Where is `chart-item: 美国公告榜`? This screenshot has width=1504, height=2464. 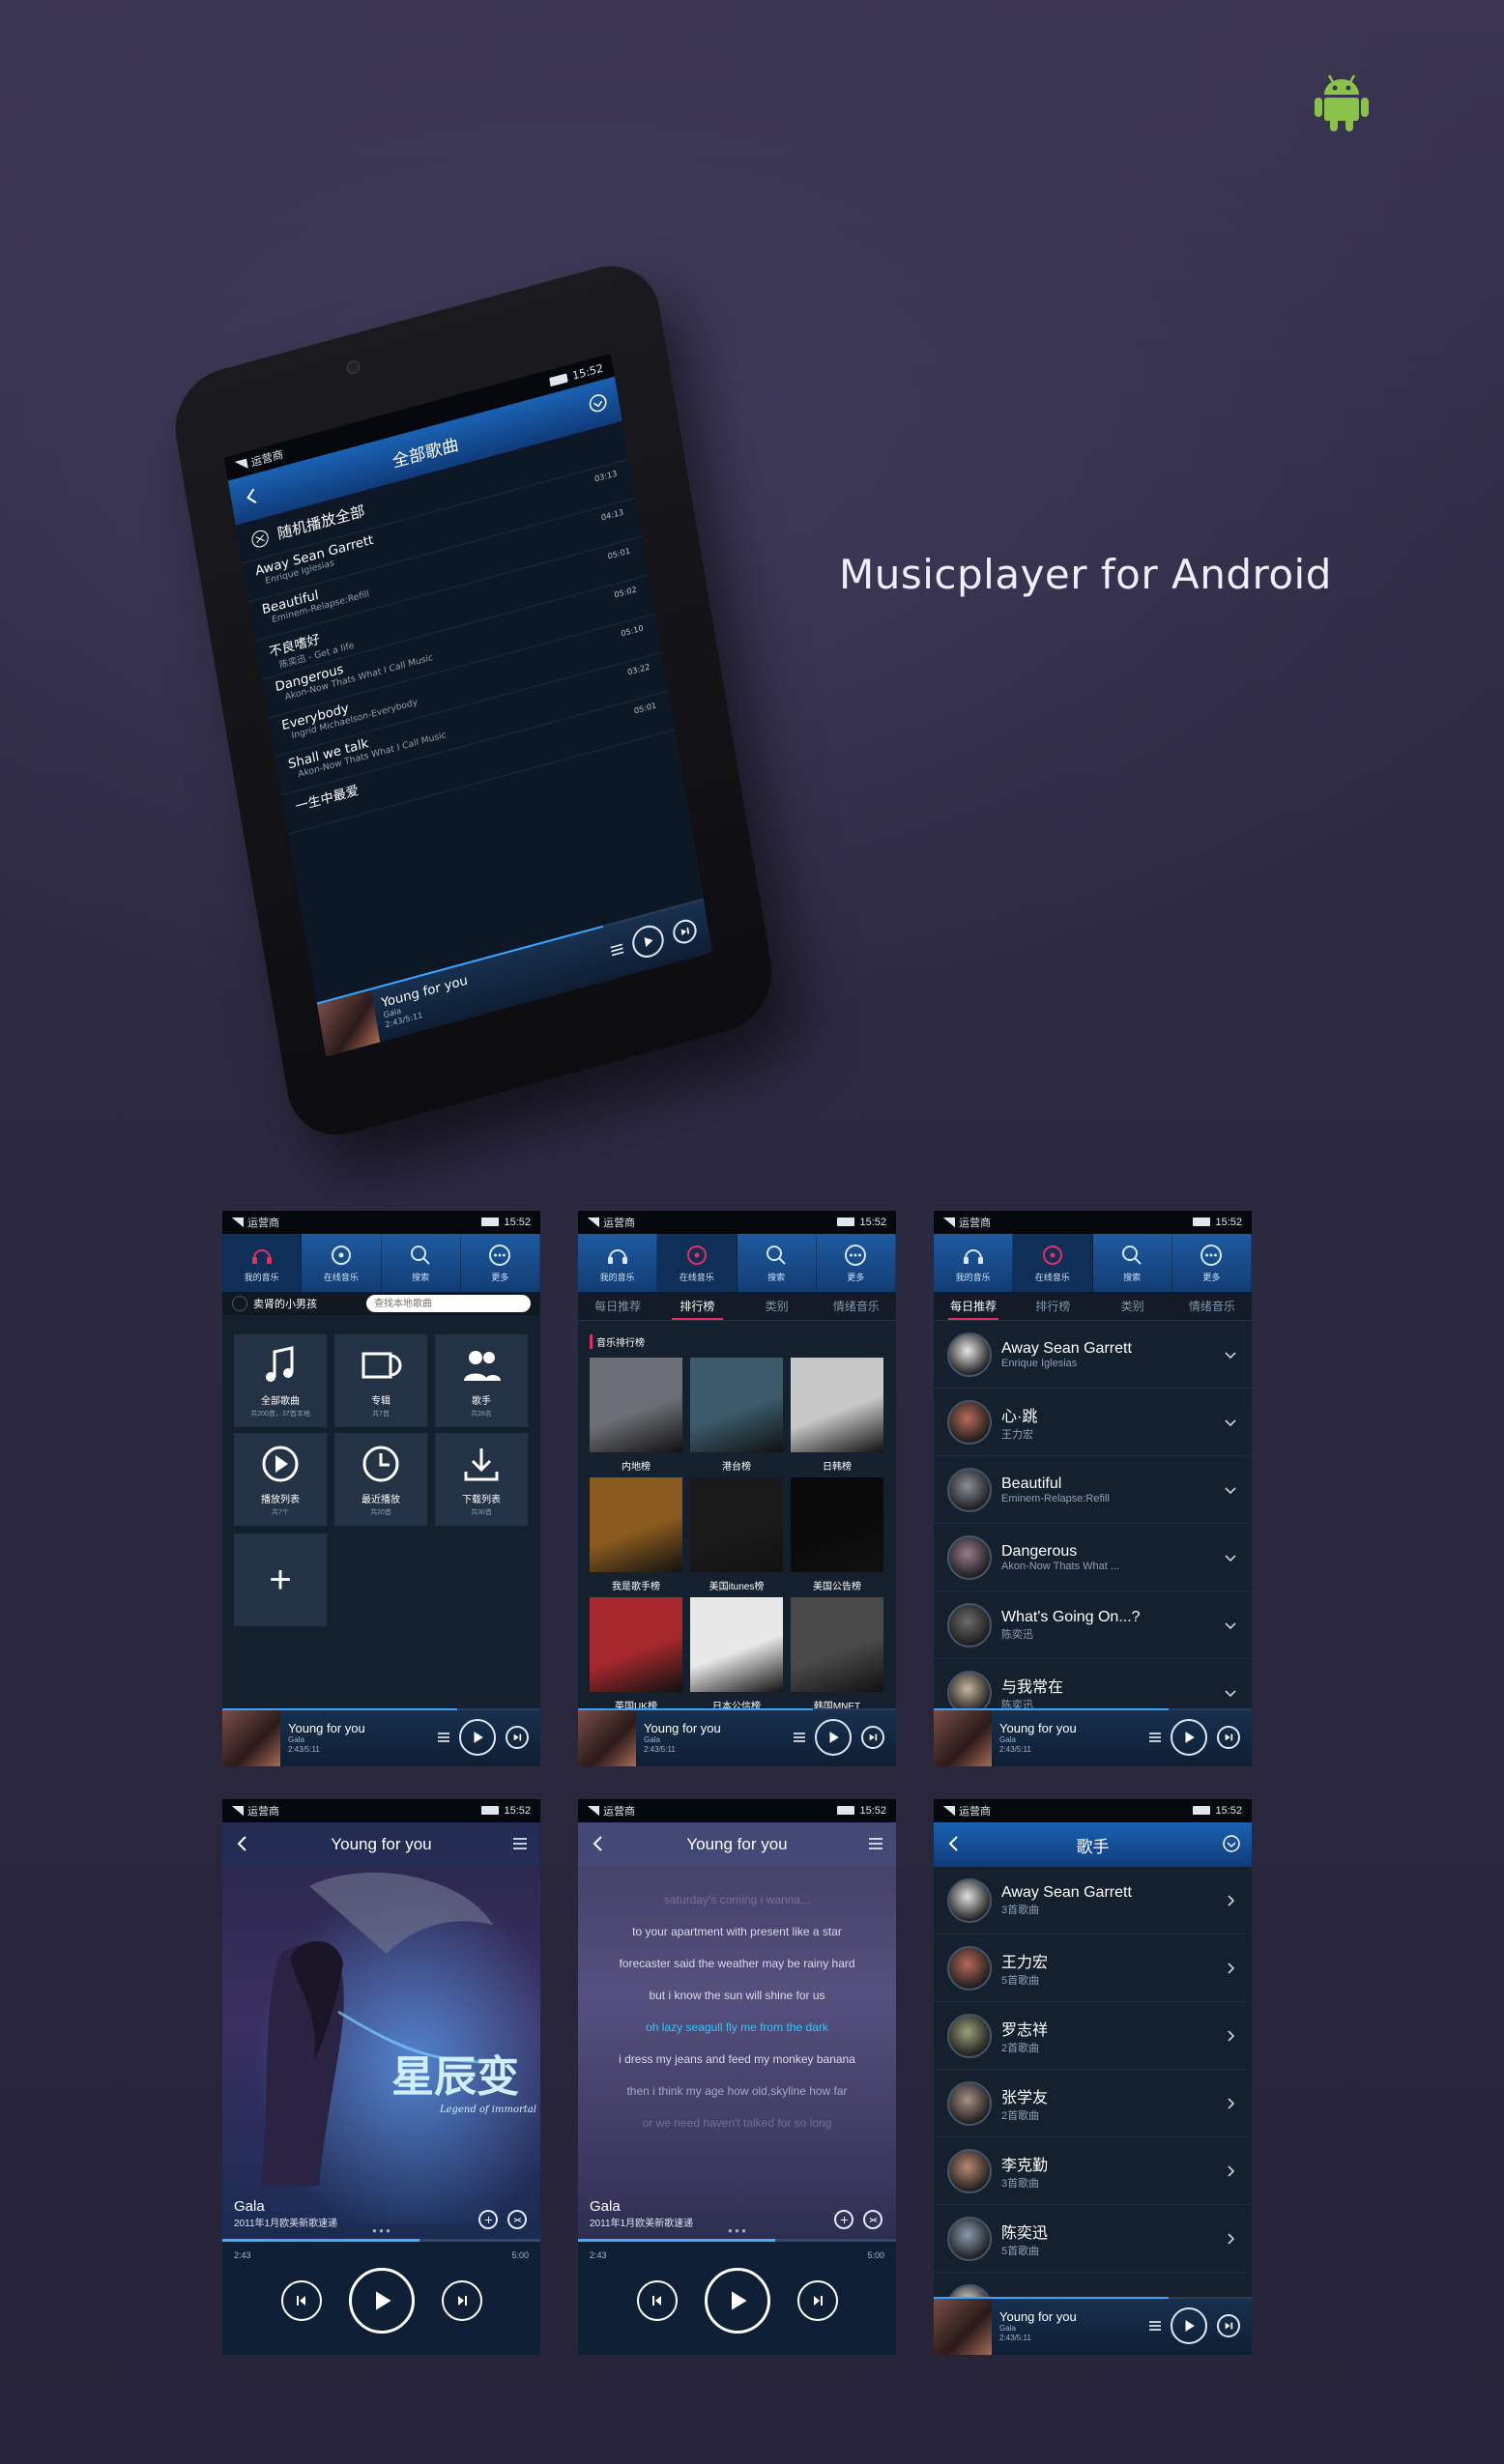 chart-item: 美国公告榜 is located at coordinates (837, 1537).